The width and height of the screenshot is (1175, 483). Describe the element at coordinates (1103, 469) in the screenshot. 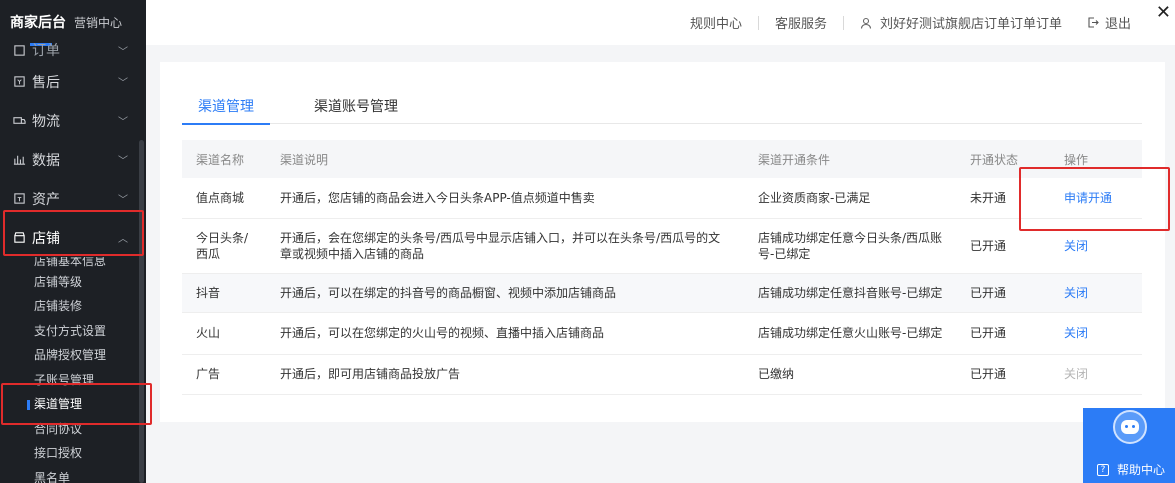

I see `question-icon: ?` at that location.